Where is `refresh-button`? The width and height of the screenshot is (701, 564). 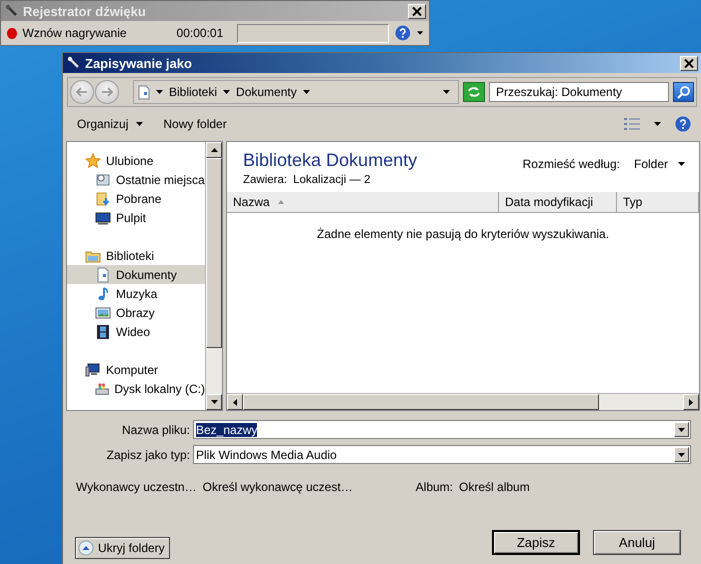 refresh-button is located at coordinates (474, 92).